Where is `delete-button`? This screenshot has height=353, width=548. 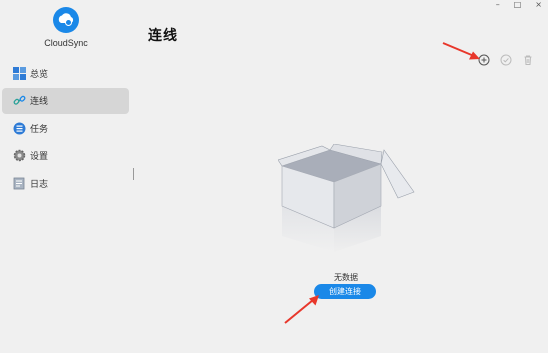 delete-button is located at coordinates (527, 59).